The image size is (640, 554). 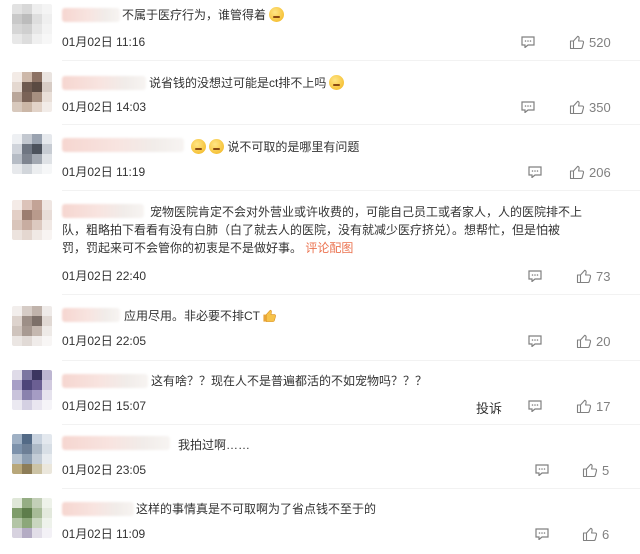 What do you see at coordinates (194, 15) in the screenshot?
I see `comment-body: 不属于医疗行为，谁管得着` at bounding box center [194, 15].